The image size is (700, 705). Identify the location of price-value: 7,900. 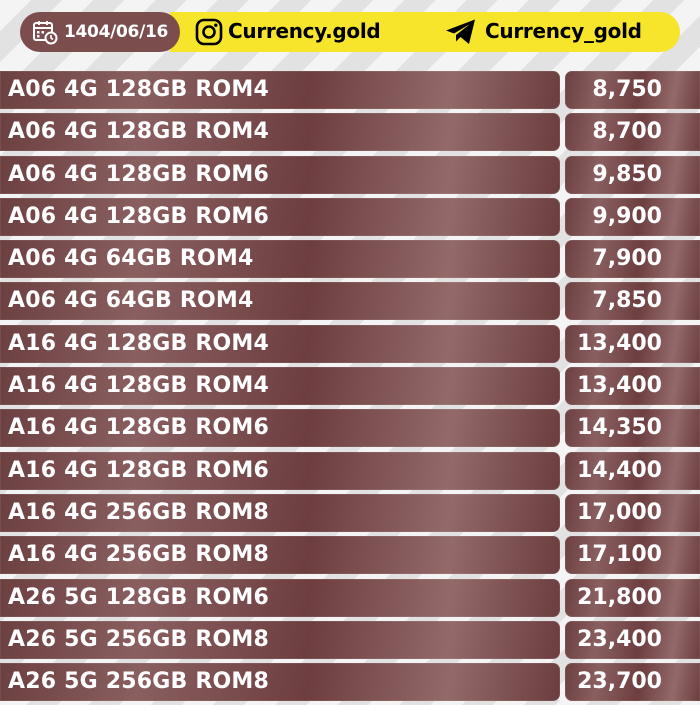
(632, 259).